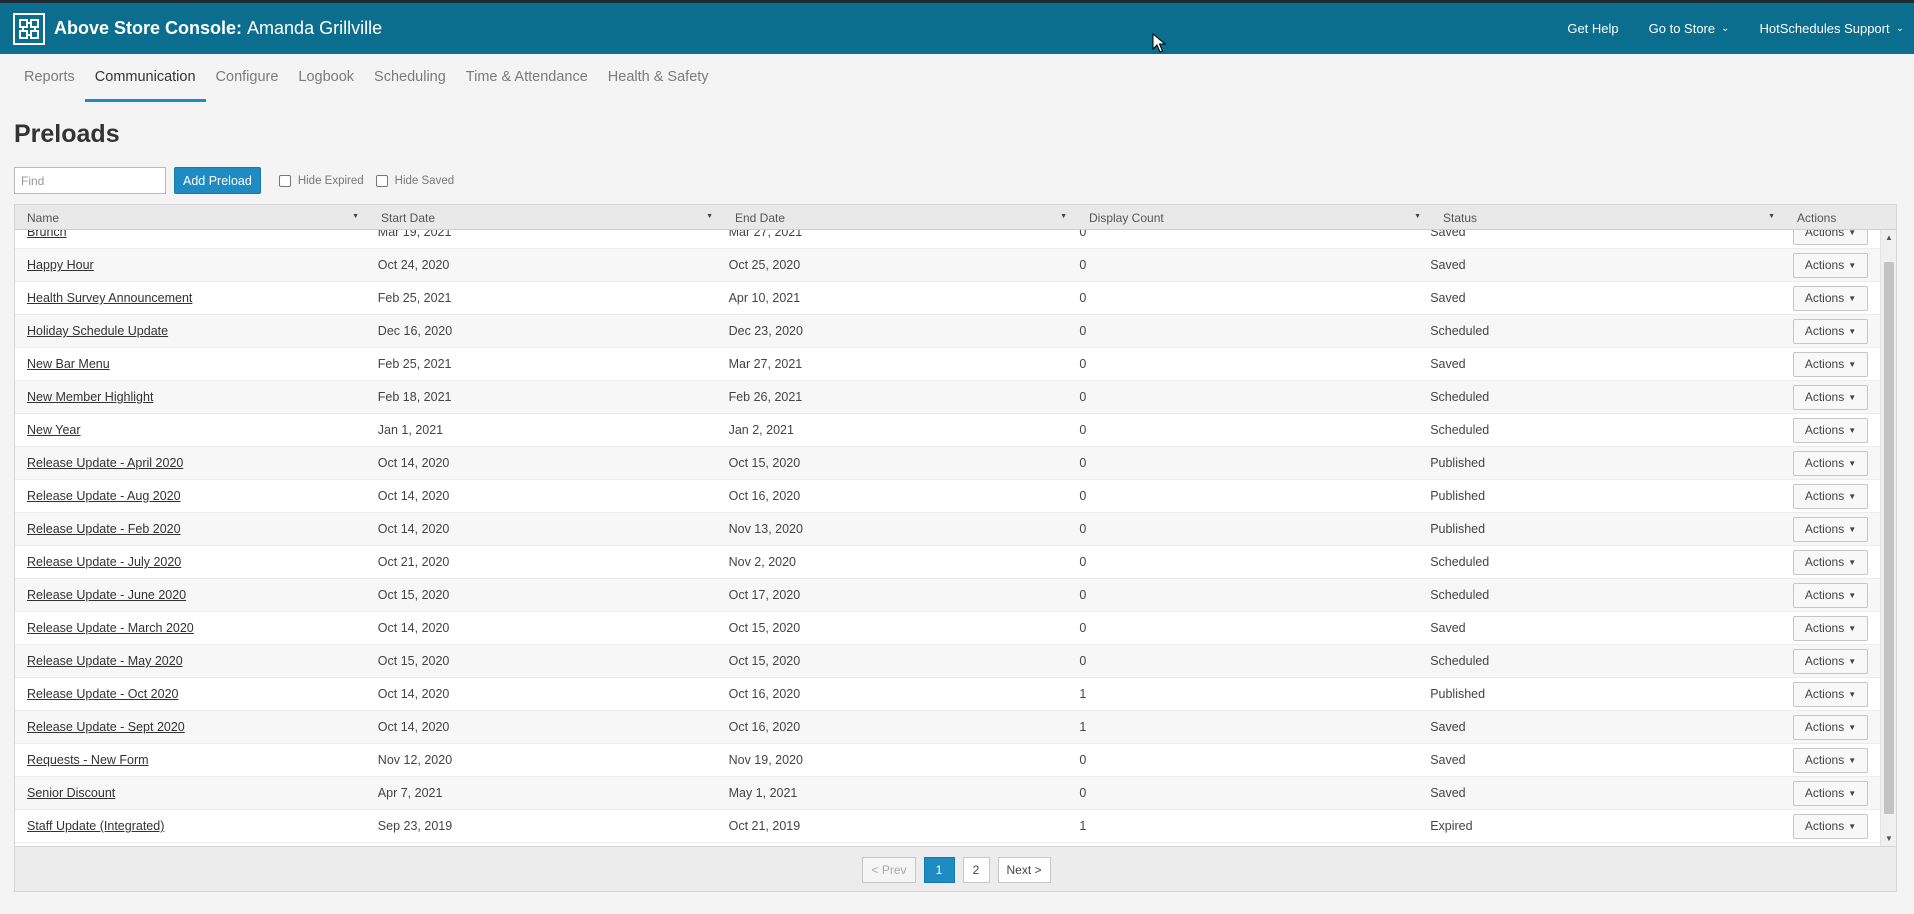 The image size is (1914, 914). I want to click on preload-link: Release Update - Feb 2020, so click(104, 529).